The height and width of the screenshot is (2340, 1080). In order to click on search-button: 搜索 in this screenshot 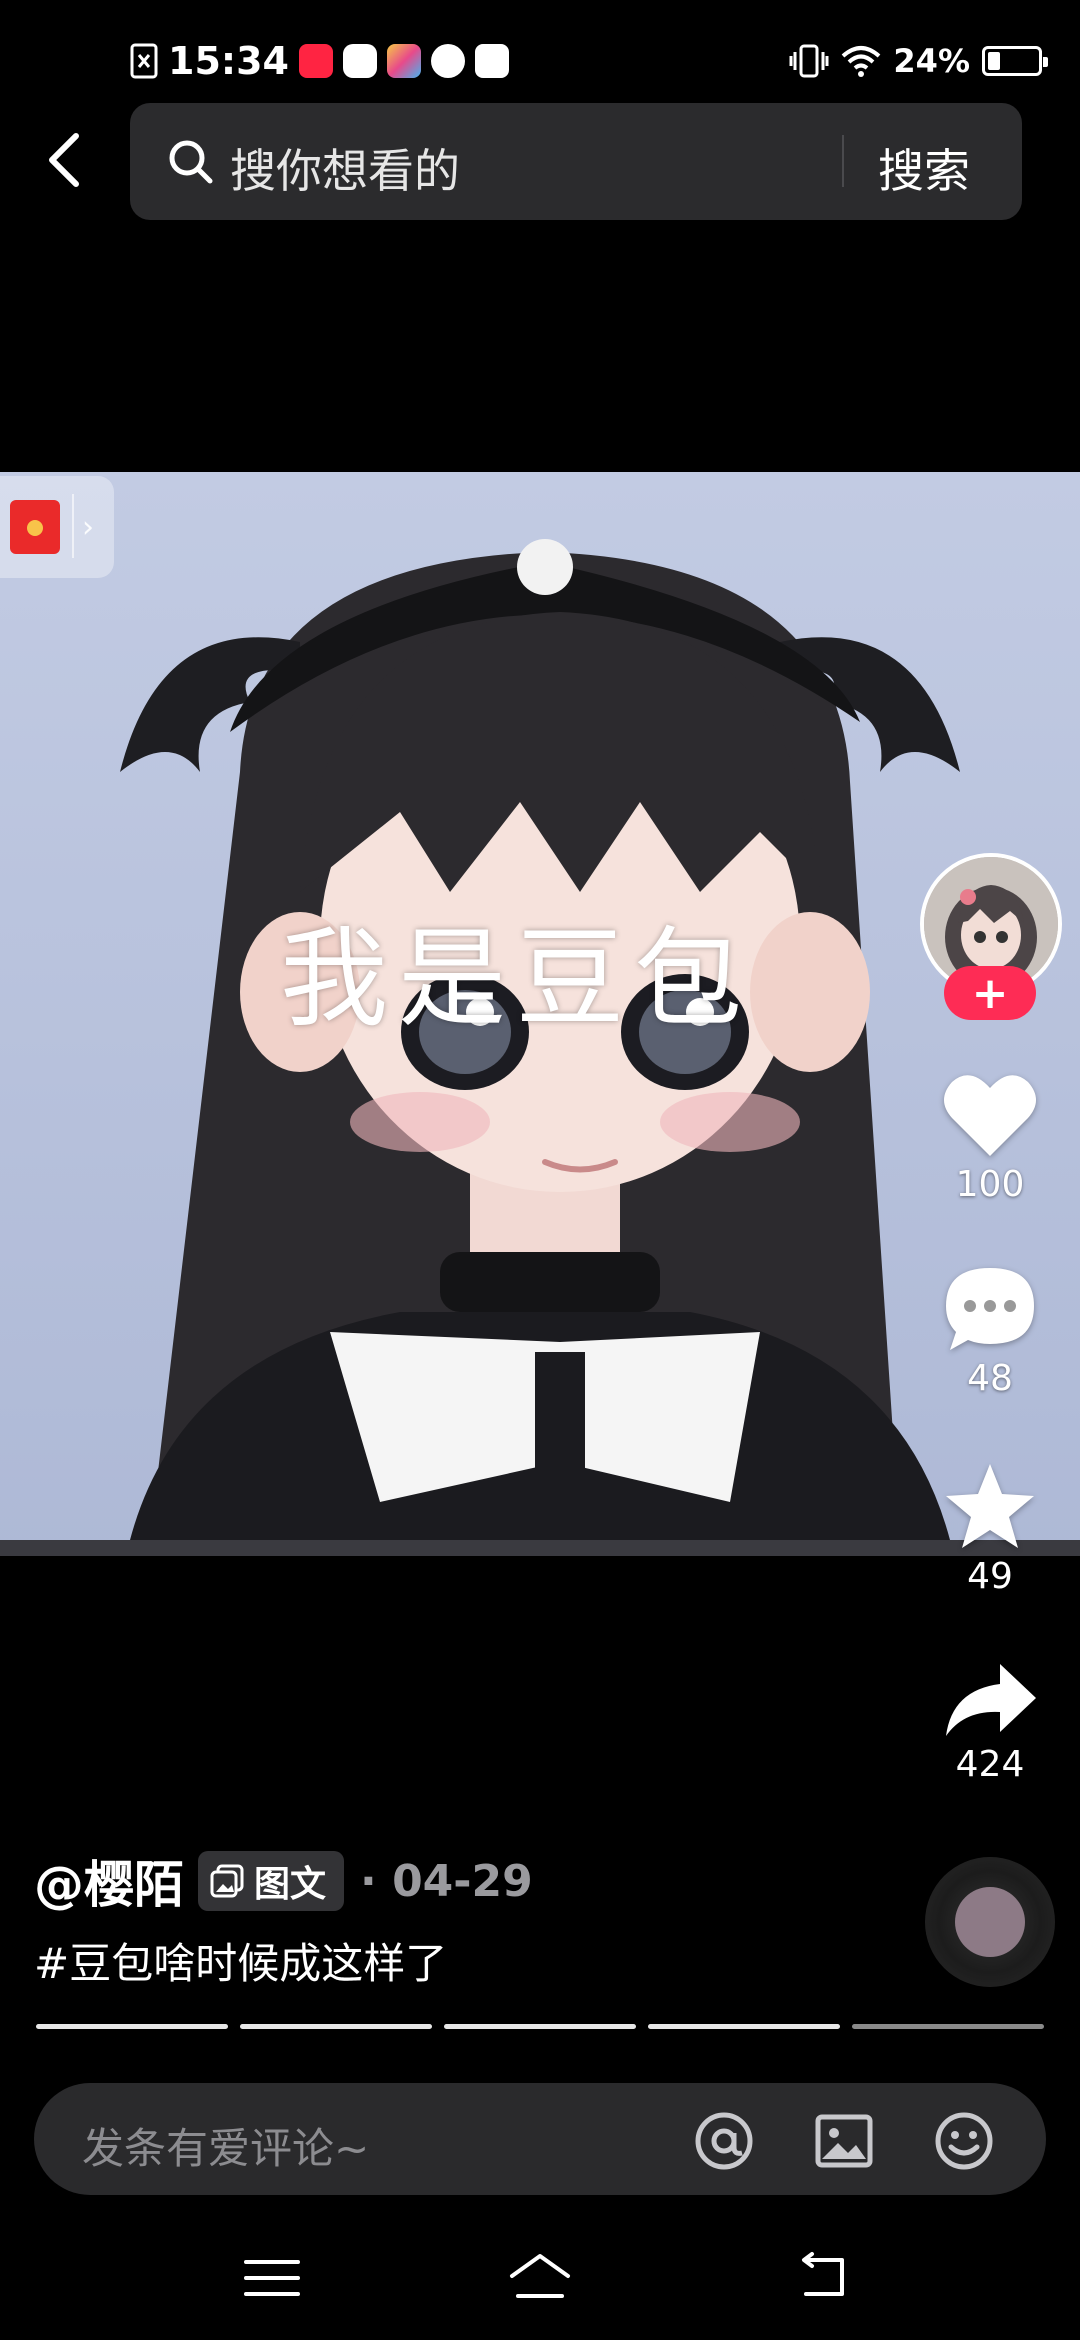, I will do `click(924, 168)`.